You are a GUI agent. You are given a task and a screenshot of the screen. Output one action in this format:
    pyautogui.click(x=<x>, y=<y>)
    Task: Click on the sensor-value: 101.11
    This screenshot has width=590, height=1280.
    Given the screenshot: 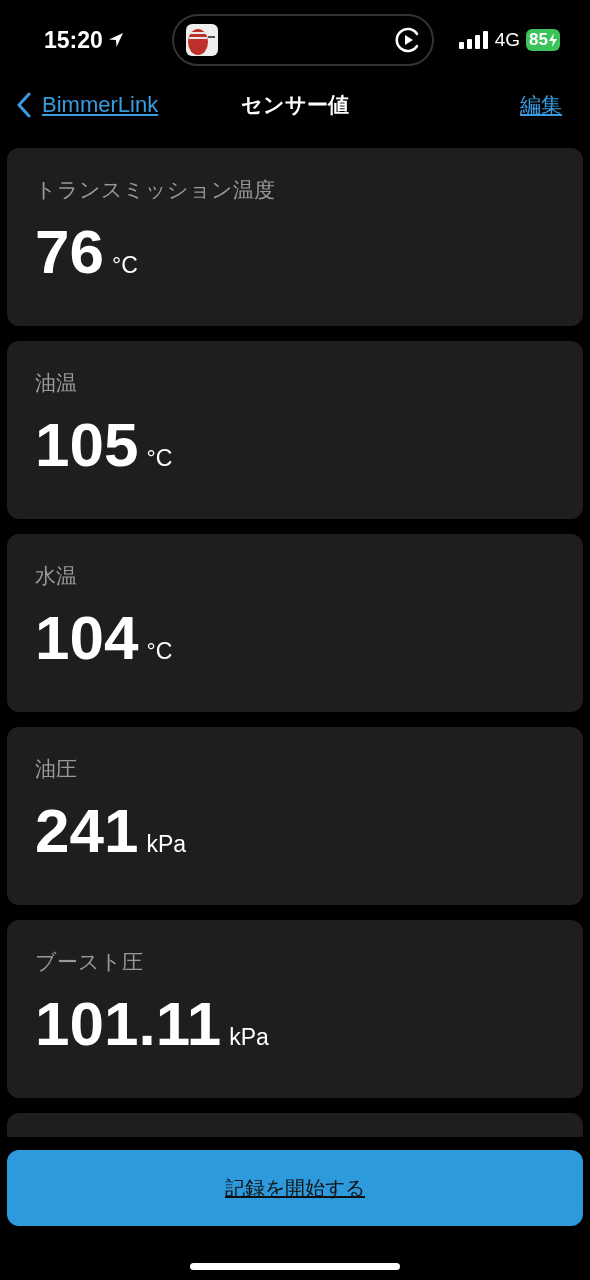 What is the action you would take?
    pyautogui.click(x=128, y=1024)
    